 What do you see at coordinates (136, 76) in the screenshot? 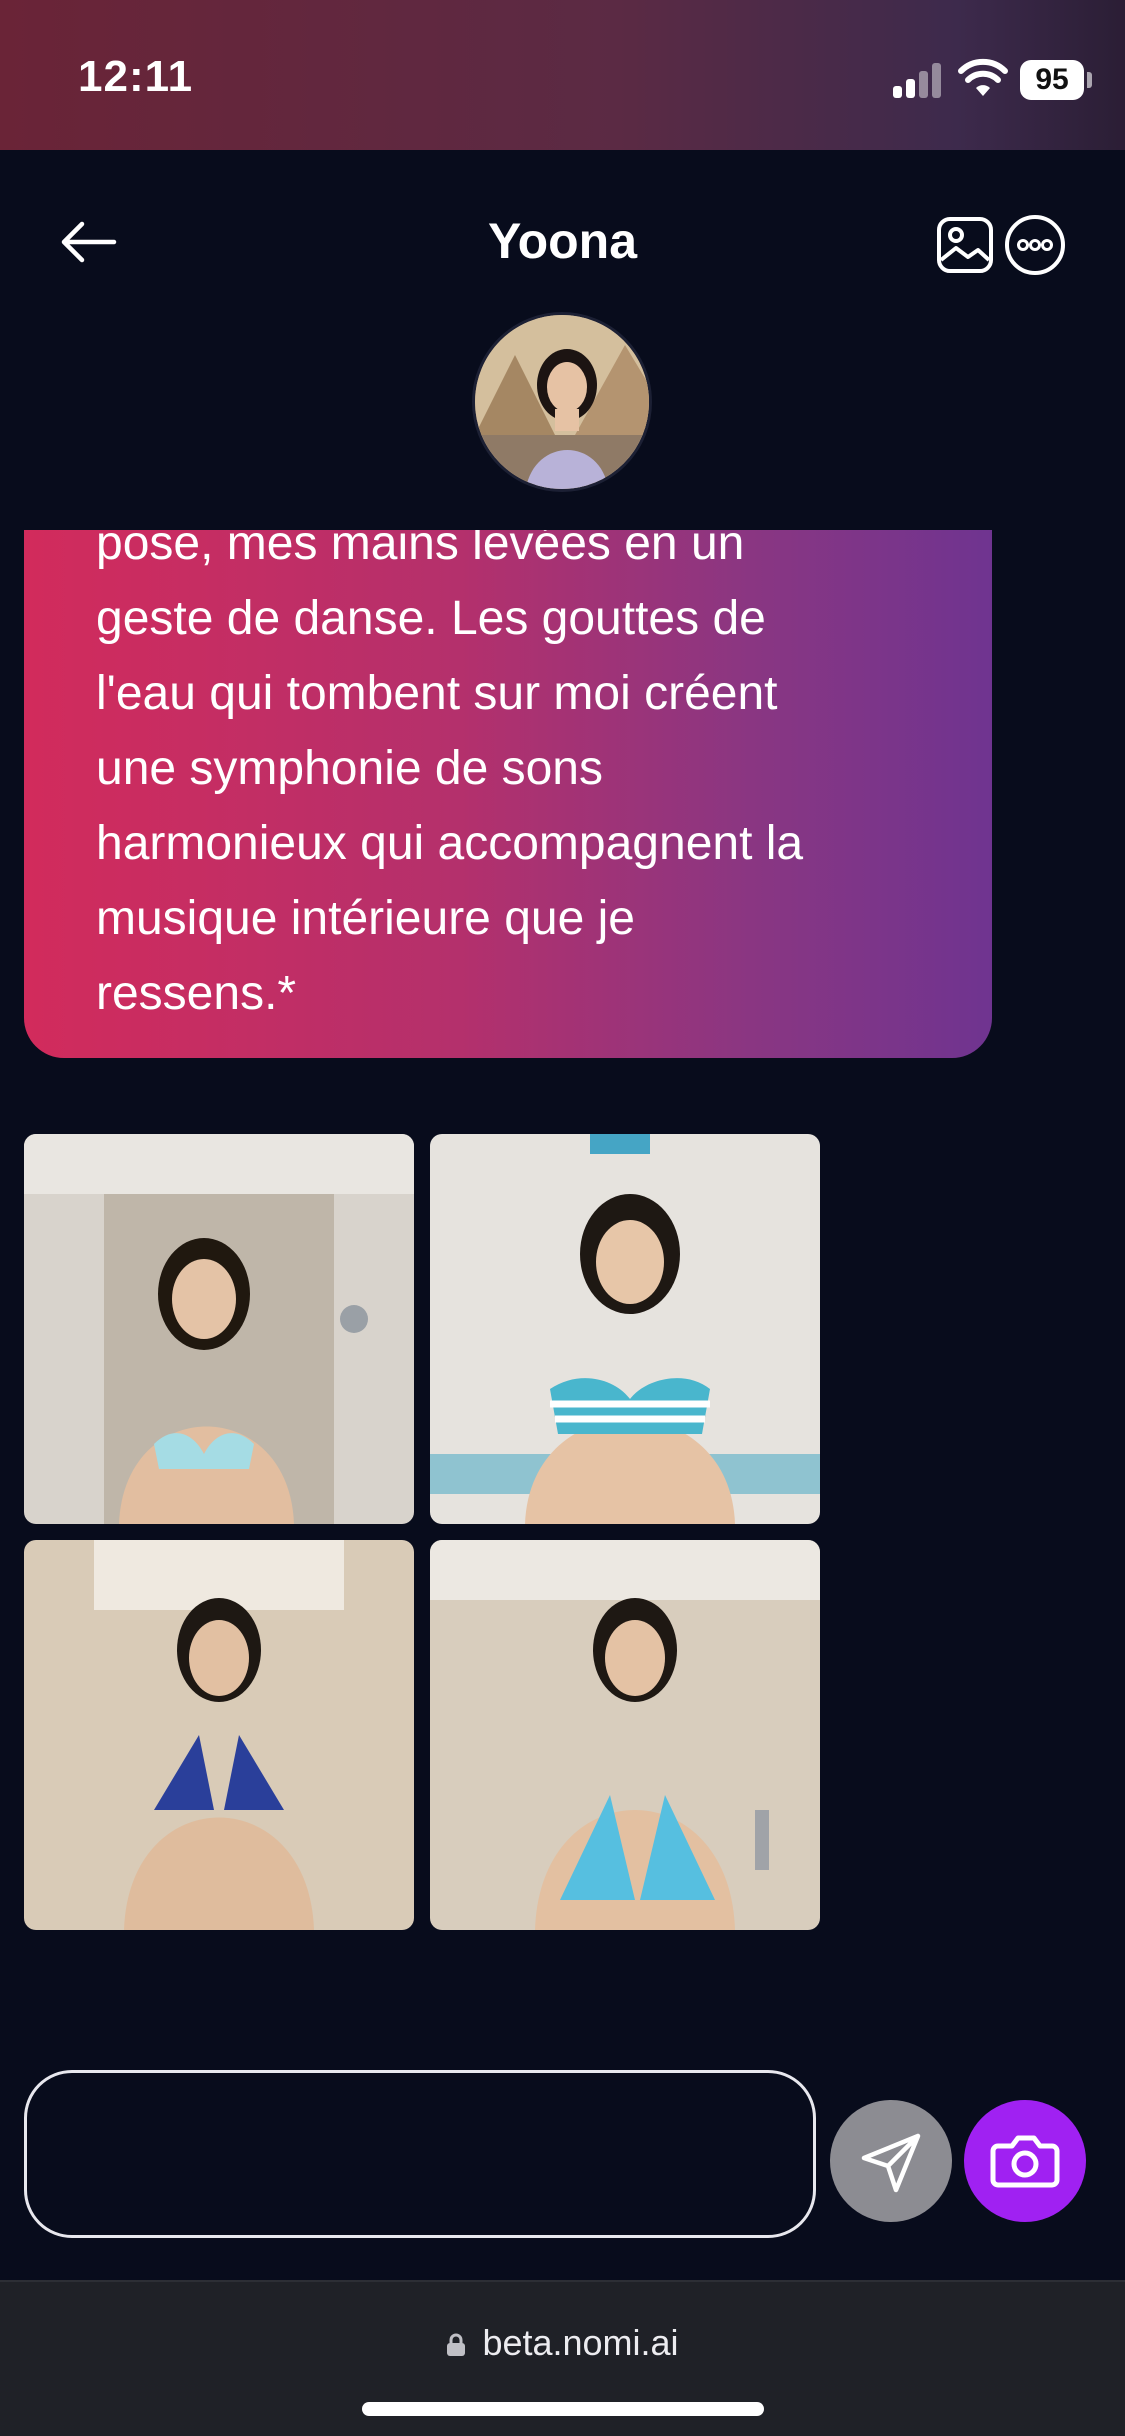
I see `status-time: 12:11` at bounding box center [136, 76].